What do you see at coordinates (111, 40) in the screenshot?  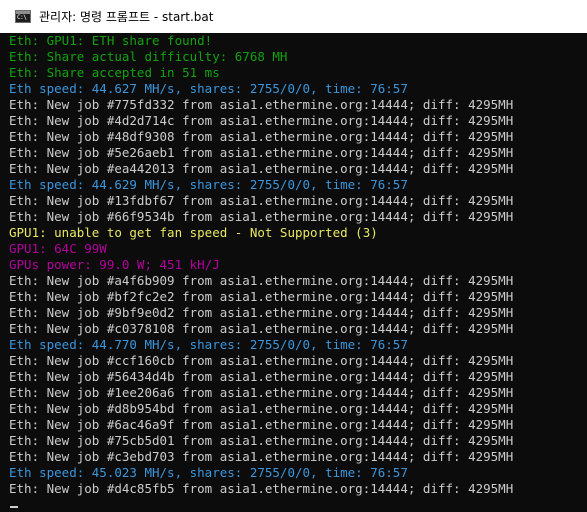 I see `console-line: Eth: GPU1: ETH share found!` at bounding box center [111, 40].